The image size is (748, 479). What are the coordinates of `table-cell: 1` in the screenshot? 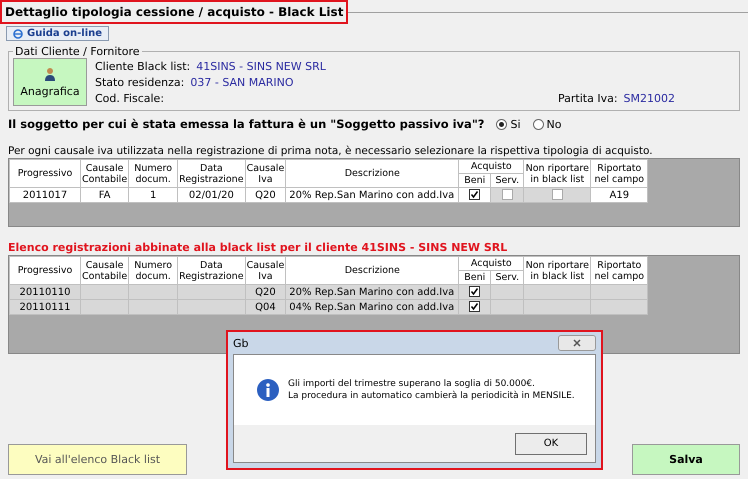 It's located at (153, 195).